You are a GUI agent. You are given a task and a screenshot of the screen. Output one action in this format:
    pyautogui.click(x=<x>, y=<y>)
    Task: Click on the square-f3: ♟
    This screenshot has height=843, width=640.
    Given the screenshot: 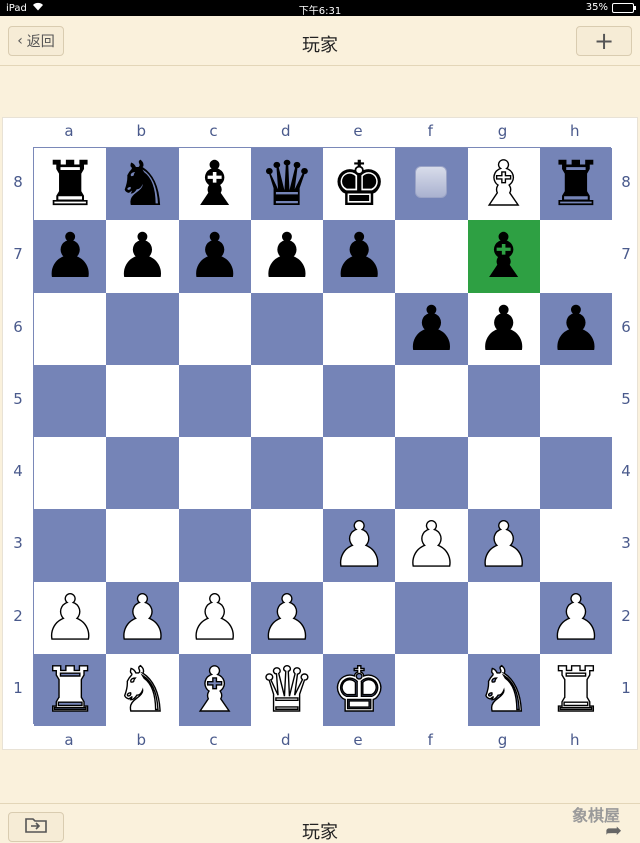 What is the action you would take?
    pyautogui.click(x=431, y=545)
    